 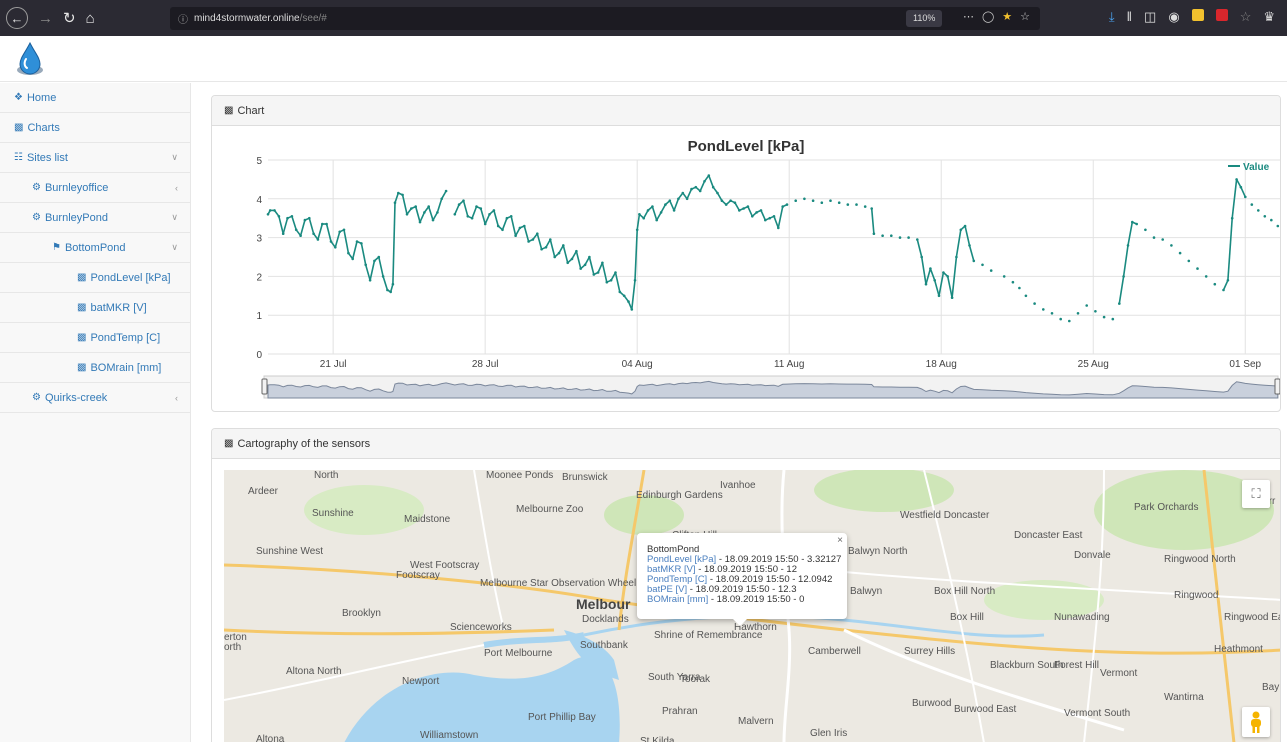 I want to click on sidebar-item-pondlevel: ▩ PondLevel [kPa], so click(x=95, y=278).